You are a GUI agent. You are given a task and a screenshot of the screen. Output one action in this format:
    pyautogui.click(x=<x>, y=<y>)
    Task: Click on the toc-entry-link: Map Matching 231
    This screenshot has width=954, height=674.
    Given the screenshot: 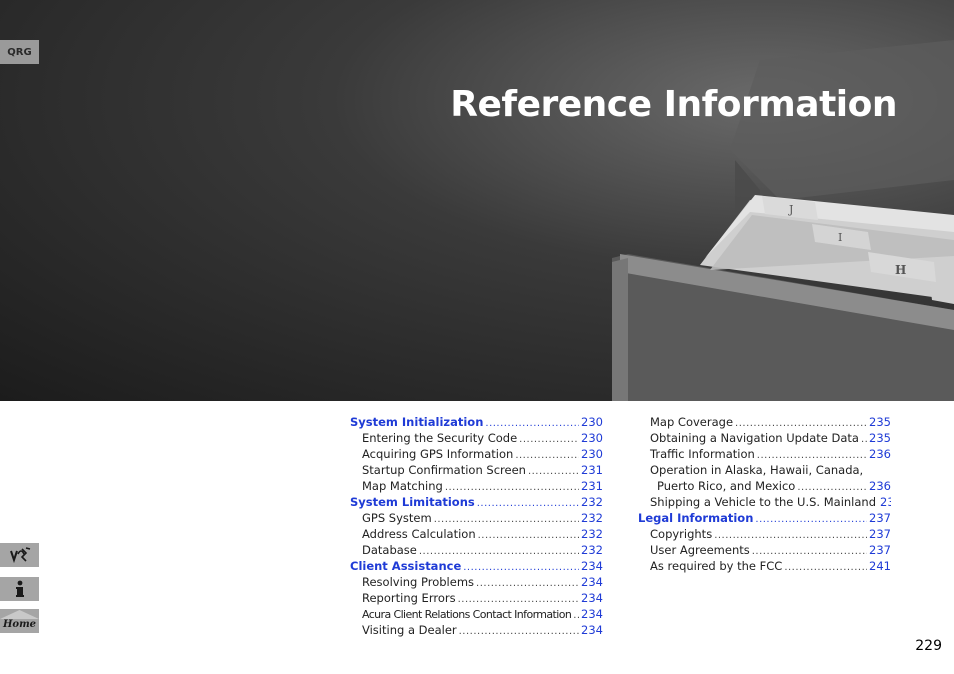 What is the action you would take?
    pyautogui.click(x=476, y=486)
    